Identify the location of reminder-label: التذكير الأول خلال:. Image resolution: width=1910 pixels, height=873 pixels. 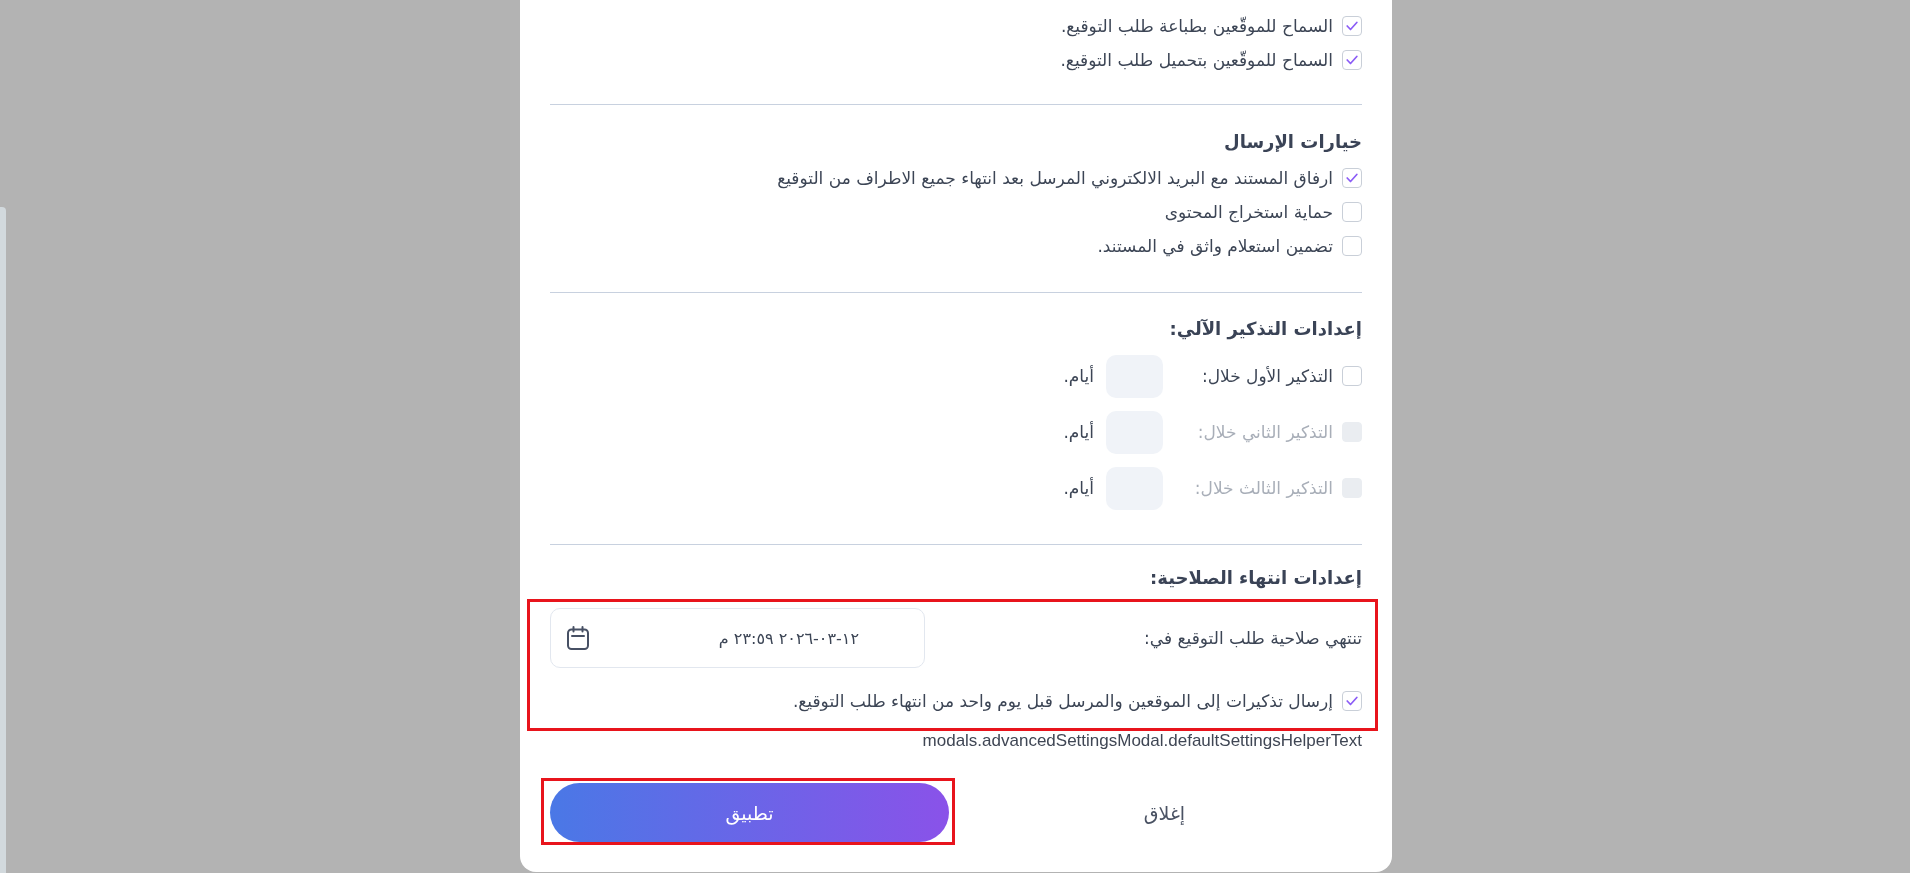
(1266, 376).